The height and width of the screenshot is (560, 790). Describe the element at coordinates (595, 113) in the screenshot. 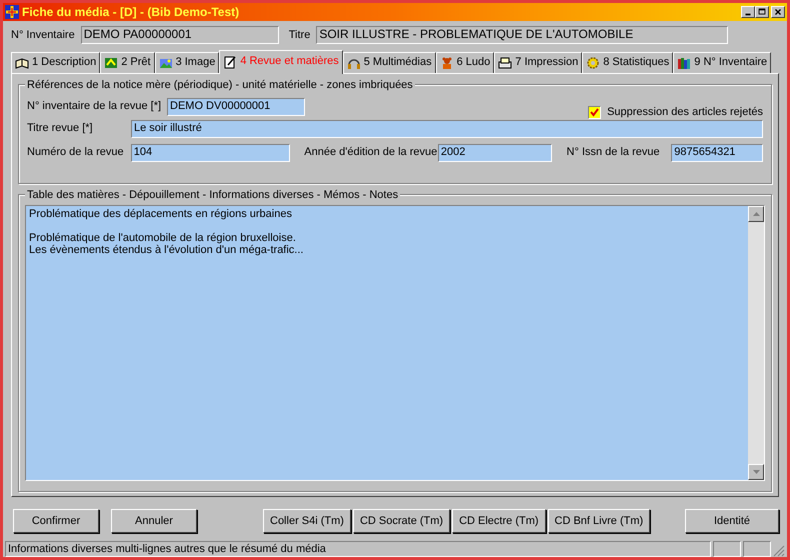

I see `checkbox` at that location.